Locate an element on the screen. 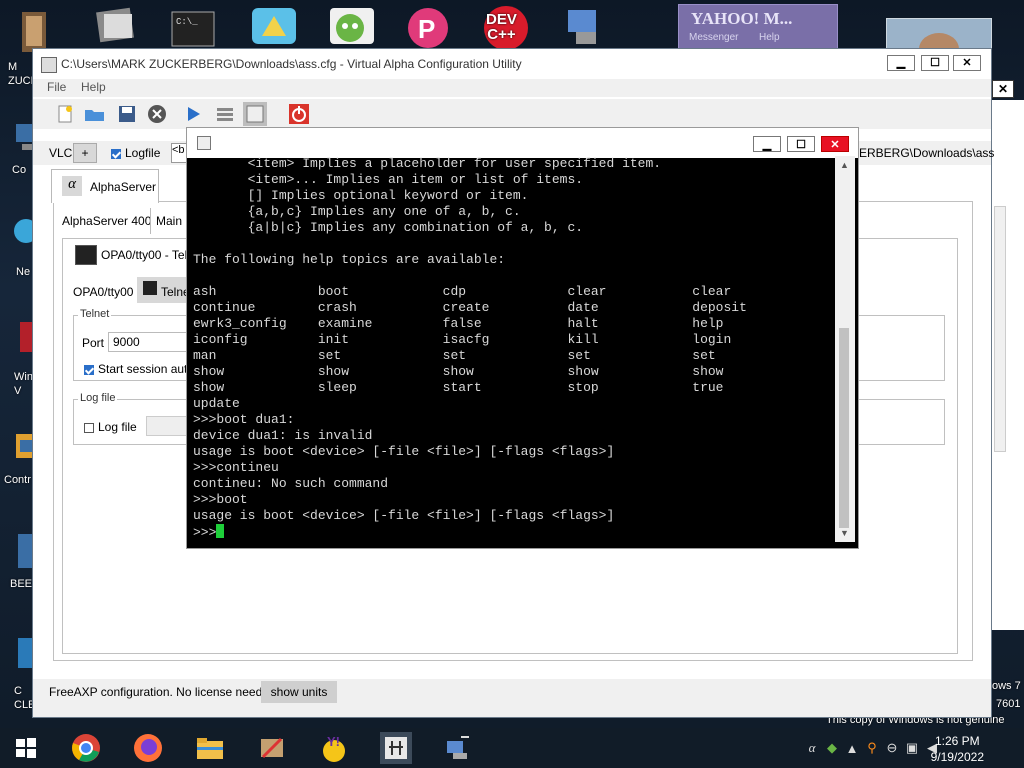 The width and height of the screenshot is (1024, 768). tray-network-icon: ▣ is located at coordinates (912, 748).